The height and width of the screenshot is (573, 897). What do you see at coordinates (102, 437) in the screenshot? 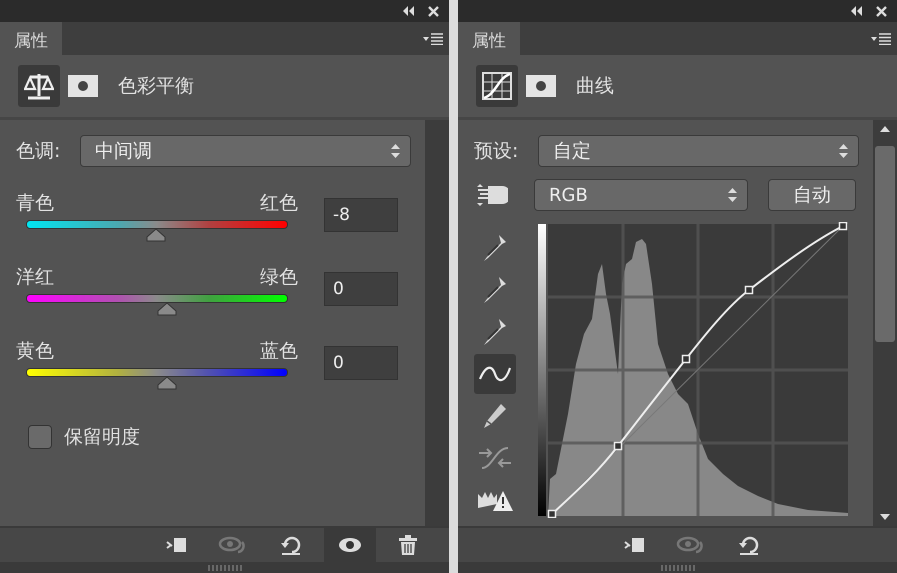
I see `checkbox-label: 保留明度` at bounding box center [102, 437].